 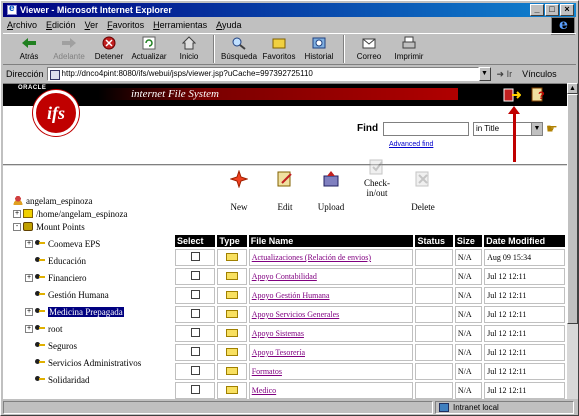 I want to click on tree-item-financiero: + Financiero, so click(x=56, y=277).